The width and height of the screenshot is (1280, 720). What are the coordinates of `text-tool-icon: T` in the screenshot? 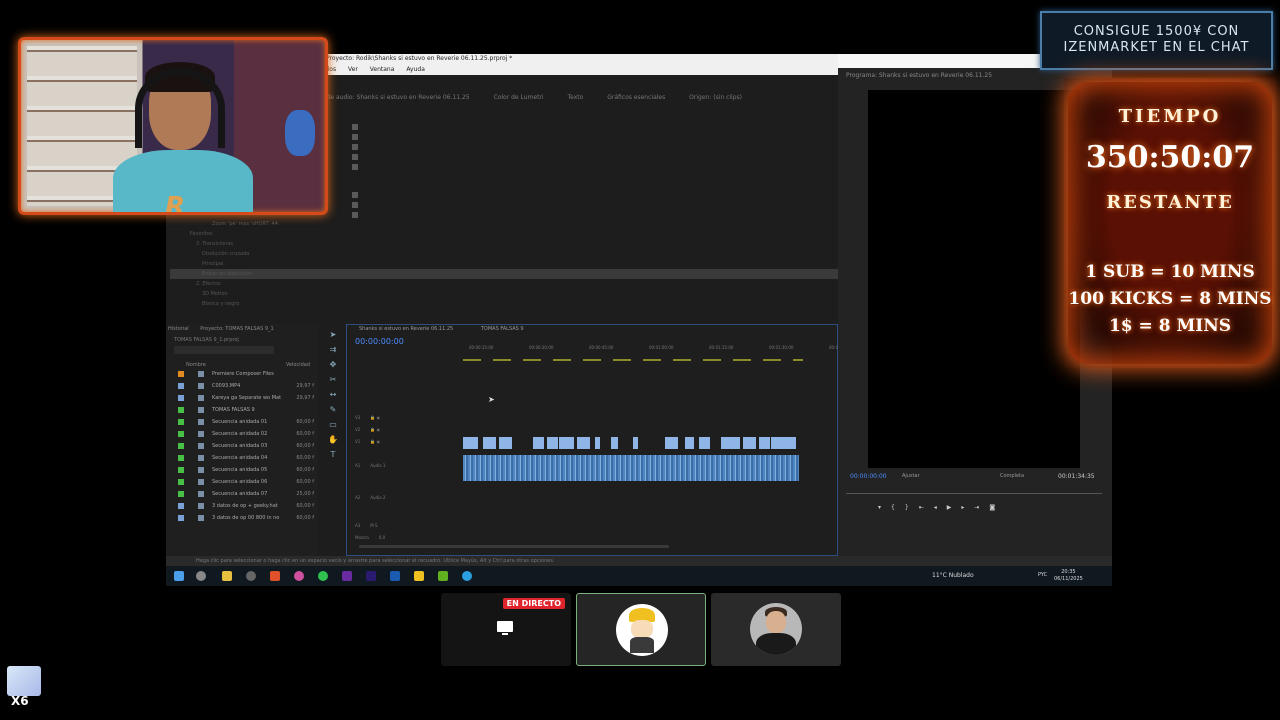 It's located at (333, 454).